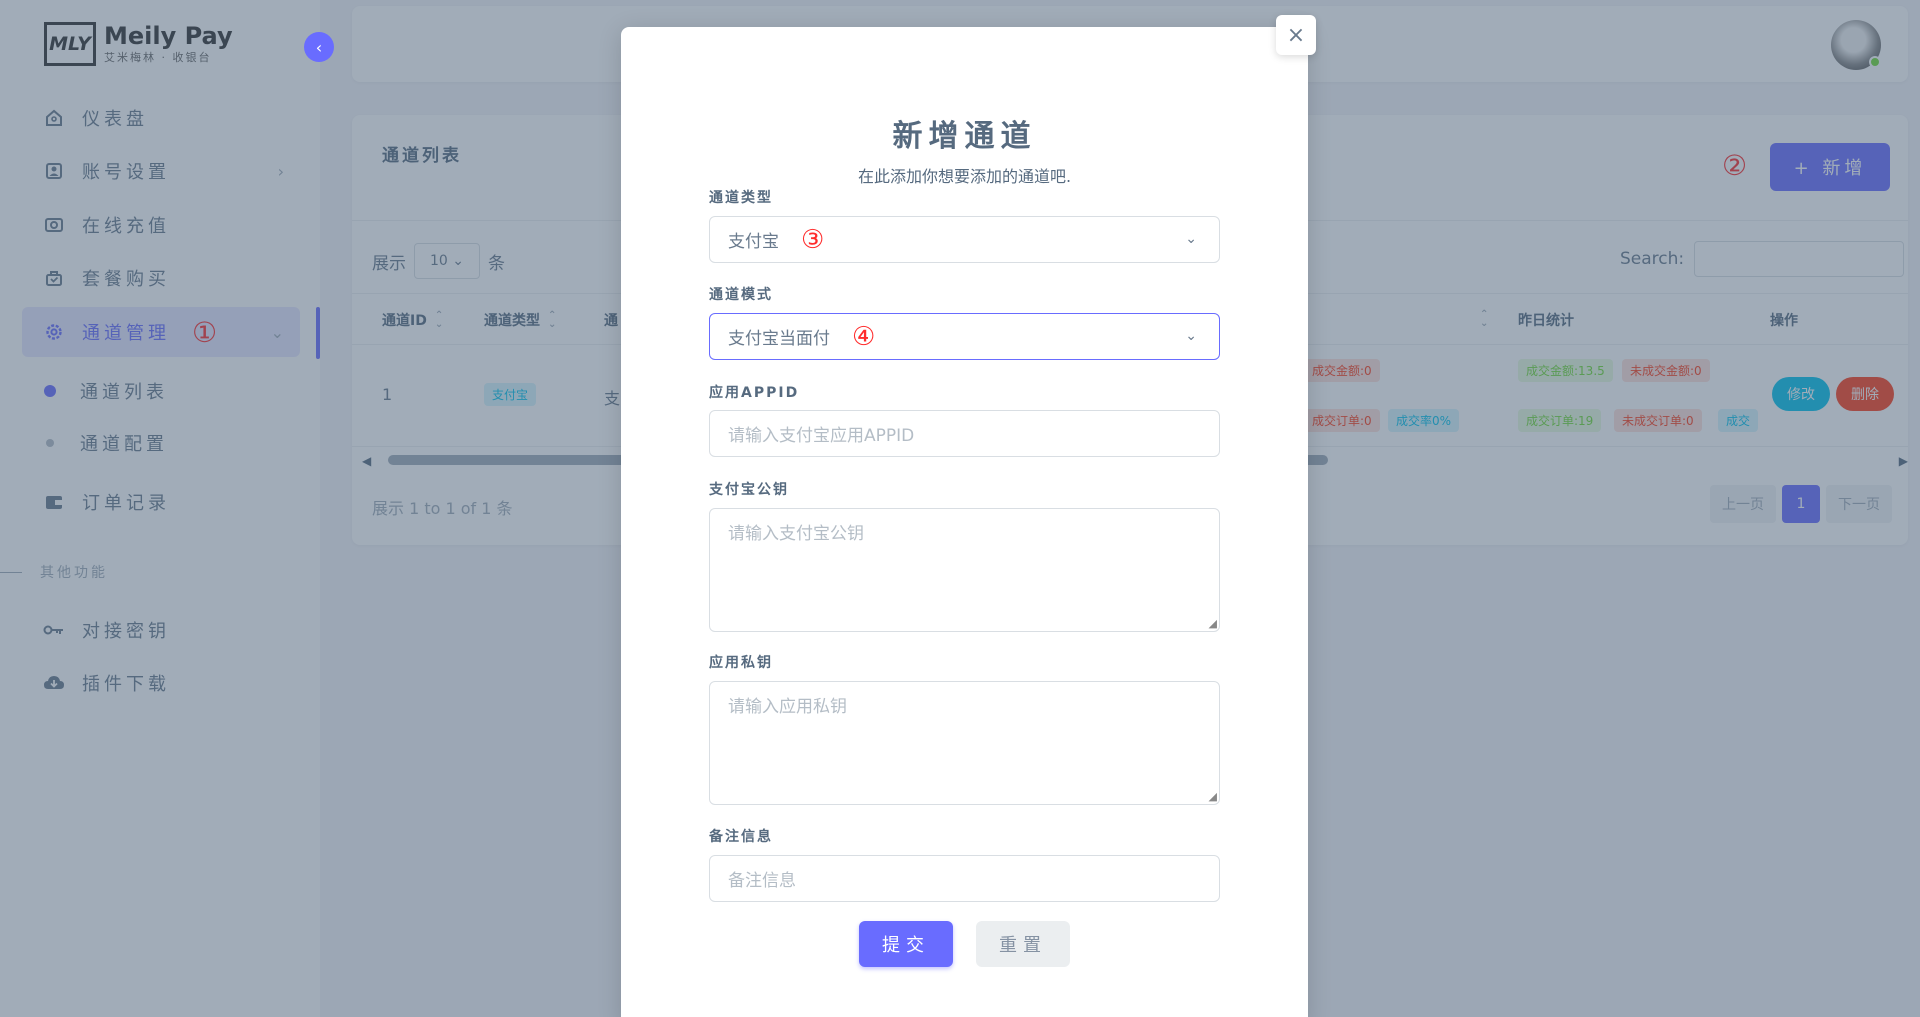 This screenshot has height=1017, width=1920. Describe the element at coordinates (906, 944) in the screenshot. I see `submit-button: 提交` at that location.